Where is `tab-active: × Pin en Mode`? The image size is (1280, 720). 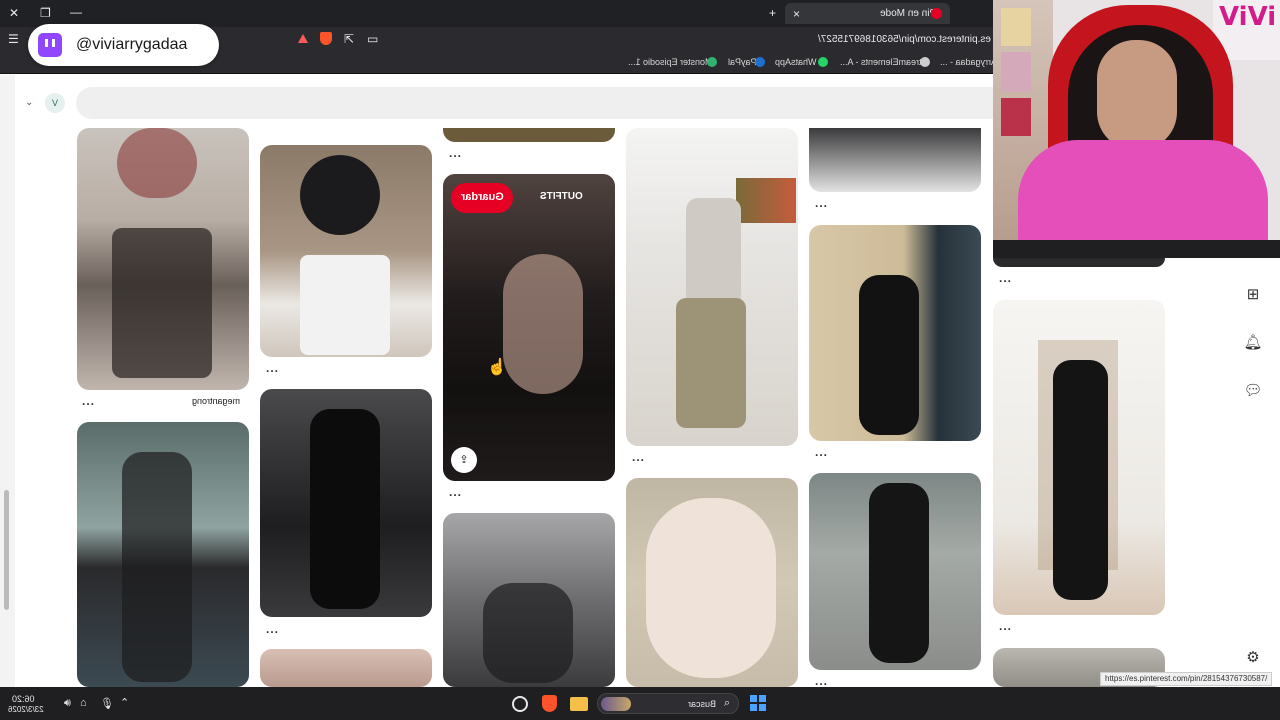
tab-active: × Pin en Mode is located at coordinates (867, 13).